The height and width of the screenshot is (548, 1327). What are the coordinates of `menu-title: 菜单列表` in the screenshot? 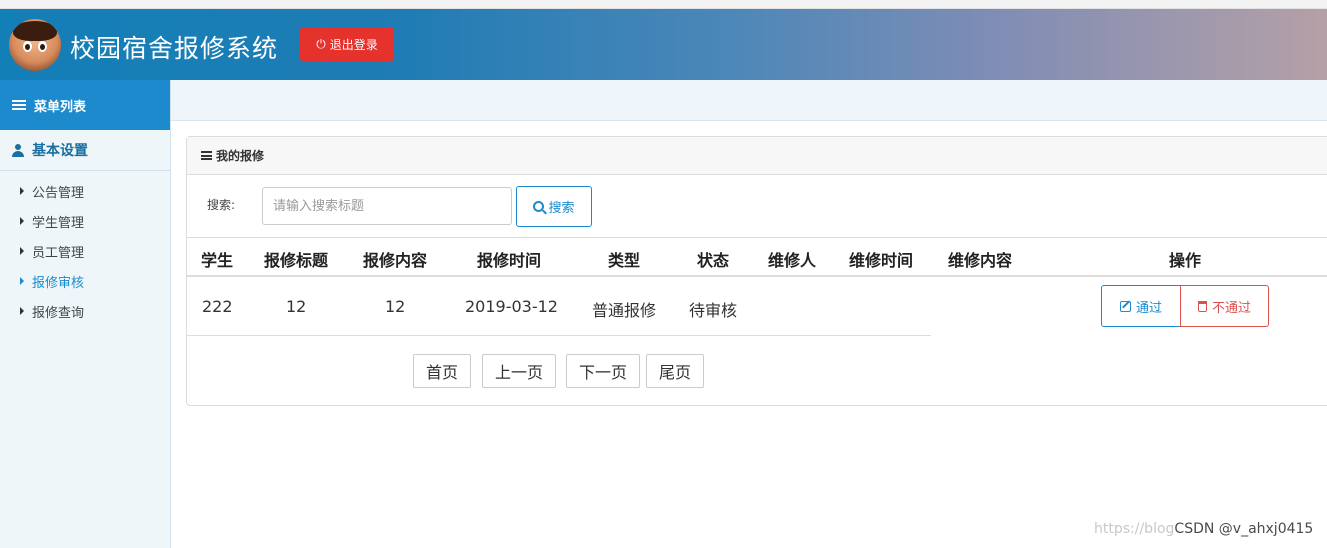 It's located at (60, 107).